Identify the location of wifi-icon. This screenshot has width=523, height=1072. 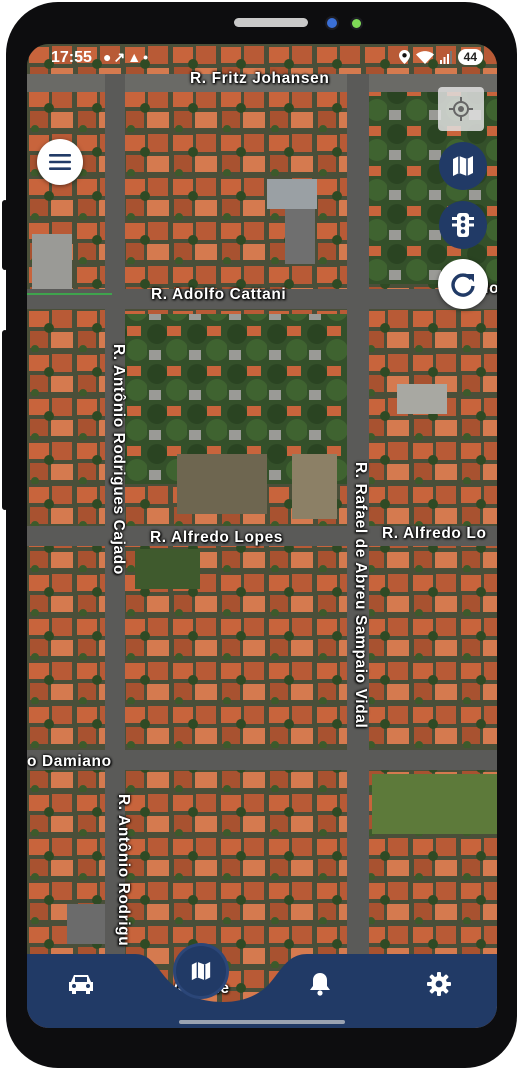
(424, 57).